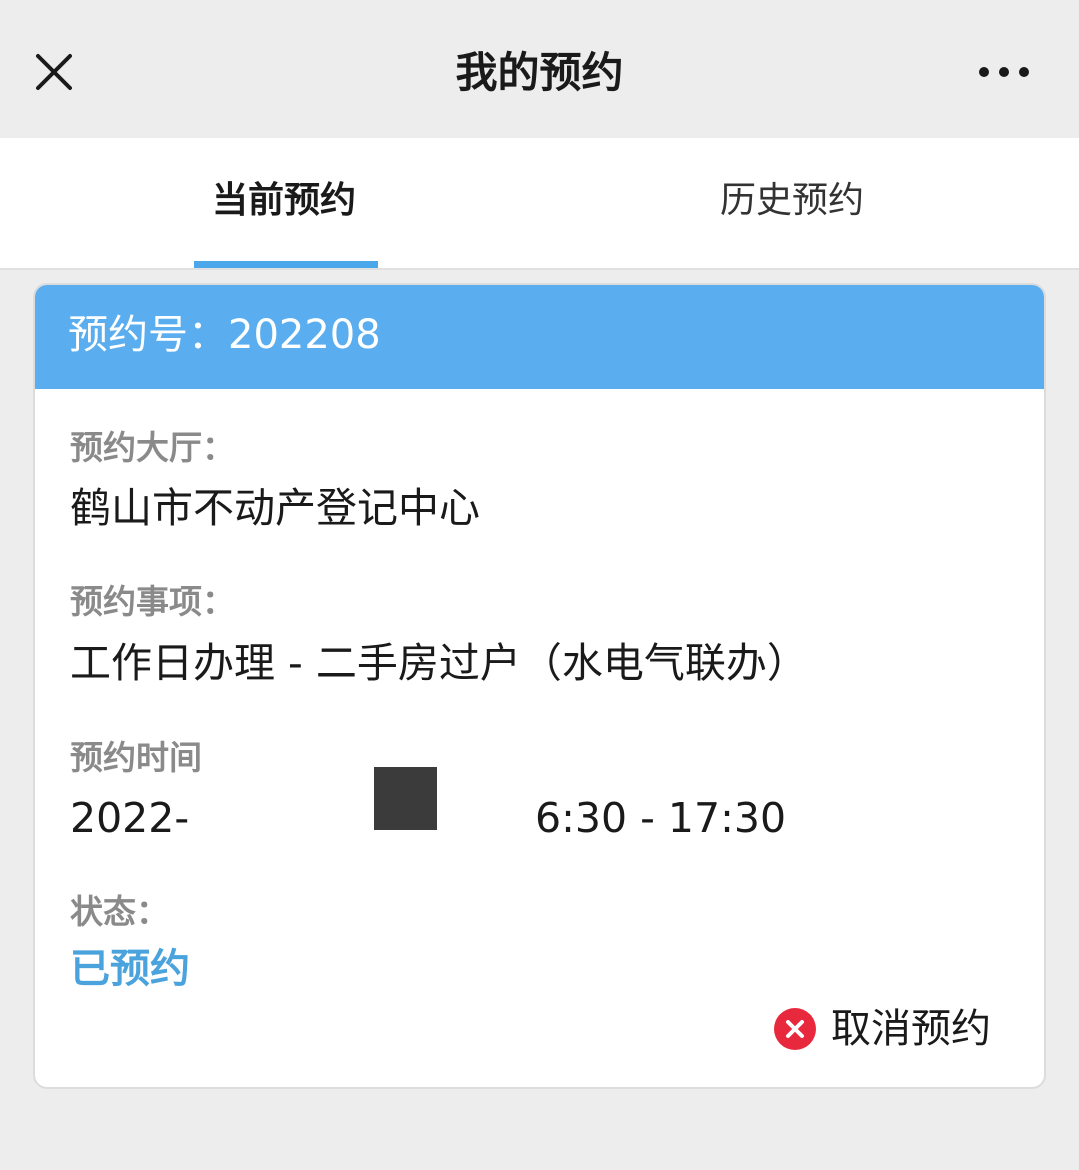 The width and height of the screenshot is (1079, 1170). Describe the element at coordinates (792, 200) in the screenshot. I see `tab-label: 历史预约` at that location.